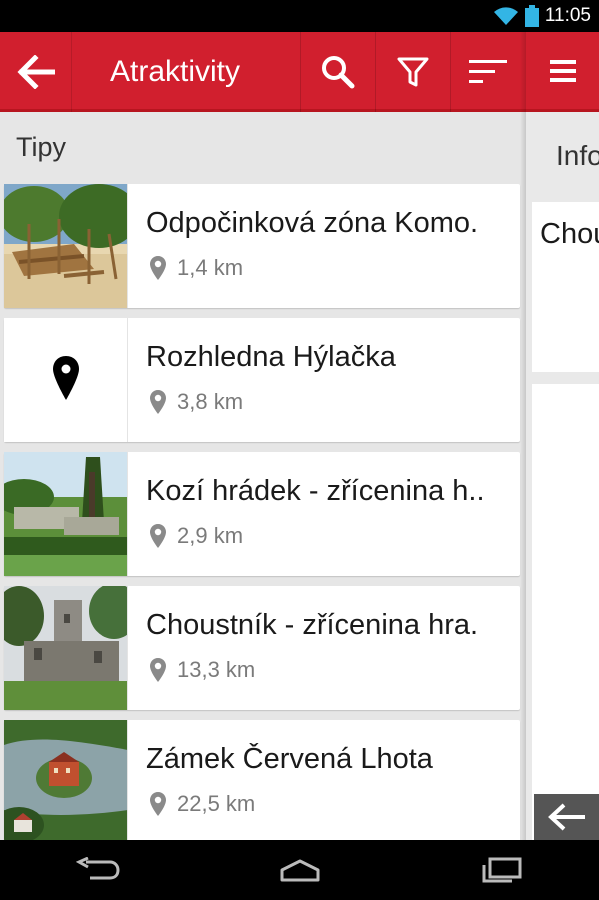  I want to click on back-button, so click(36, 72).